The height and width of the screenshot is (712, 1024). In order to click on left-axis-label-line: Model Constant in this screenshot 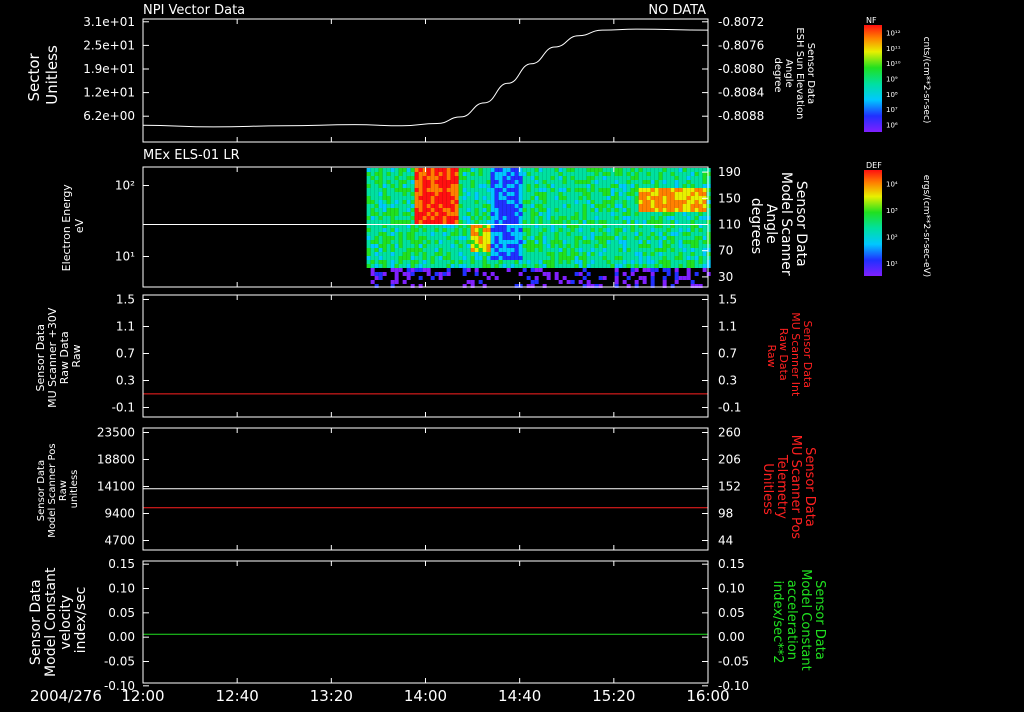, I will do `click(51, 622)`.